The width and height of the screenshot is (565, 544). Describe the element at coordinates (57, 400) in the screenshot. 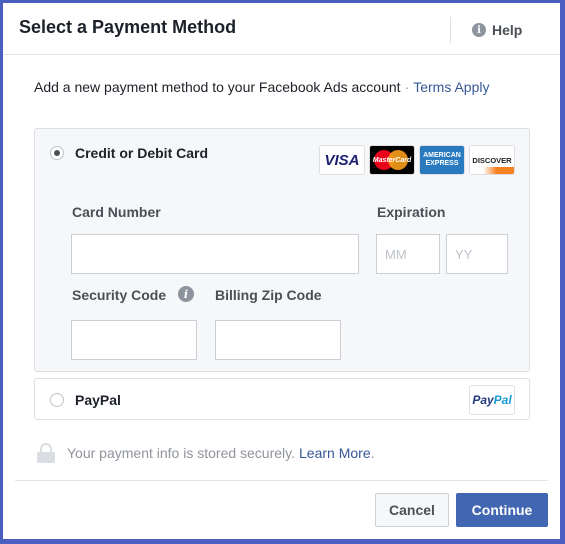

I see `paypal-option-radio` at that location.